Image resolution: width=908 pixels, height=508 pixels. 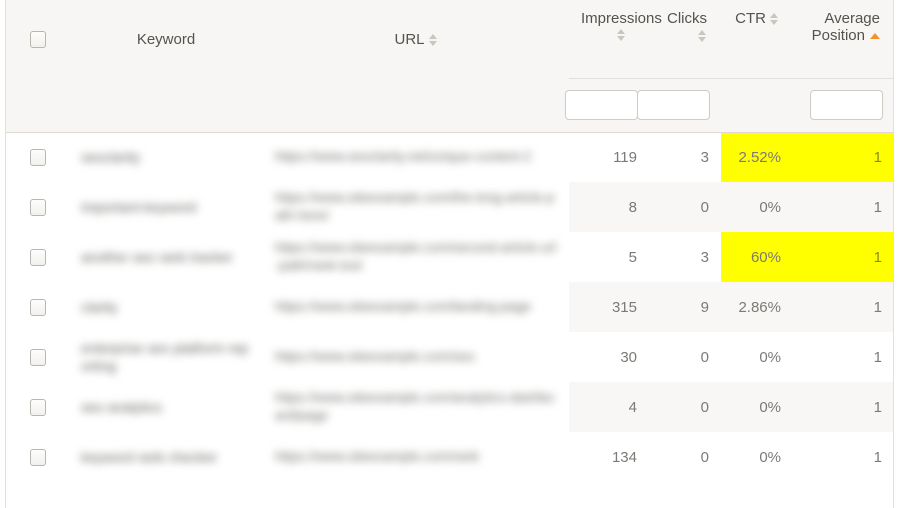 What do you see at coordinates (166, 39) in the screenshot?
I see `header-keyword: Keyword` at bounding box center [166, 39].